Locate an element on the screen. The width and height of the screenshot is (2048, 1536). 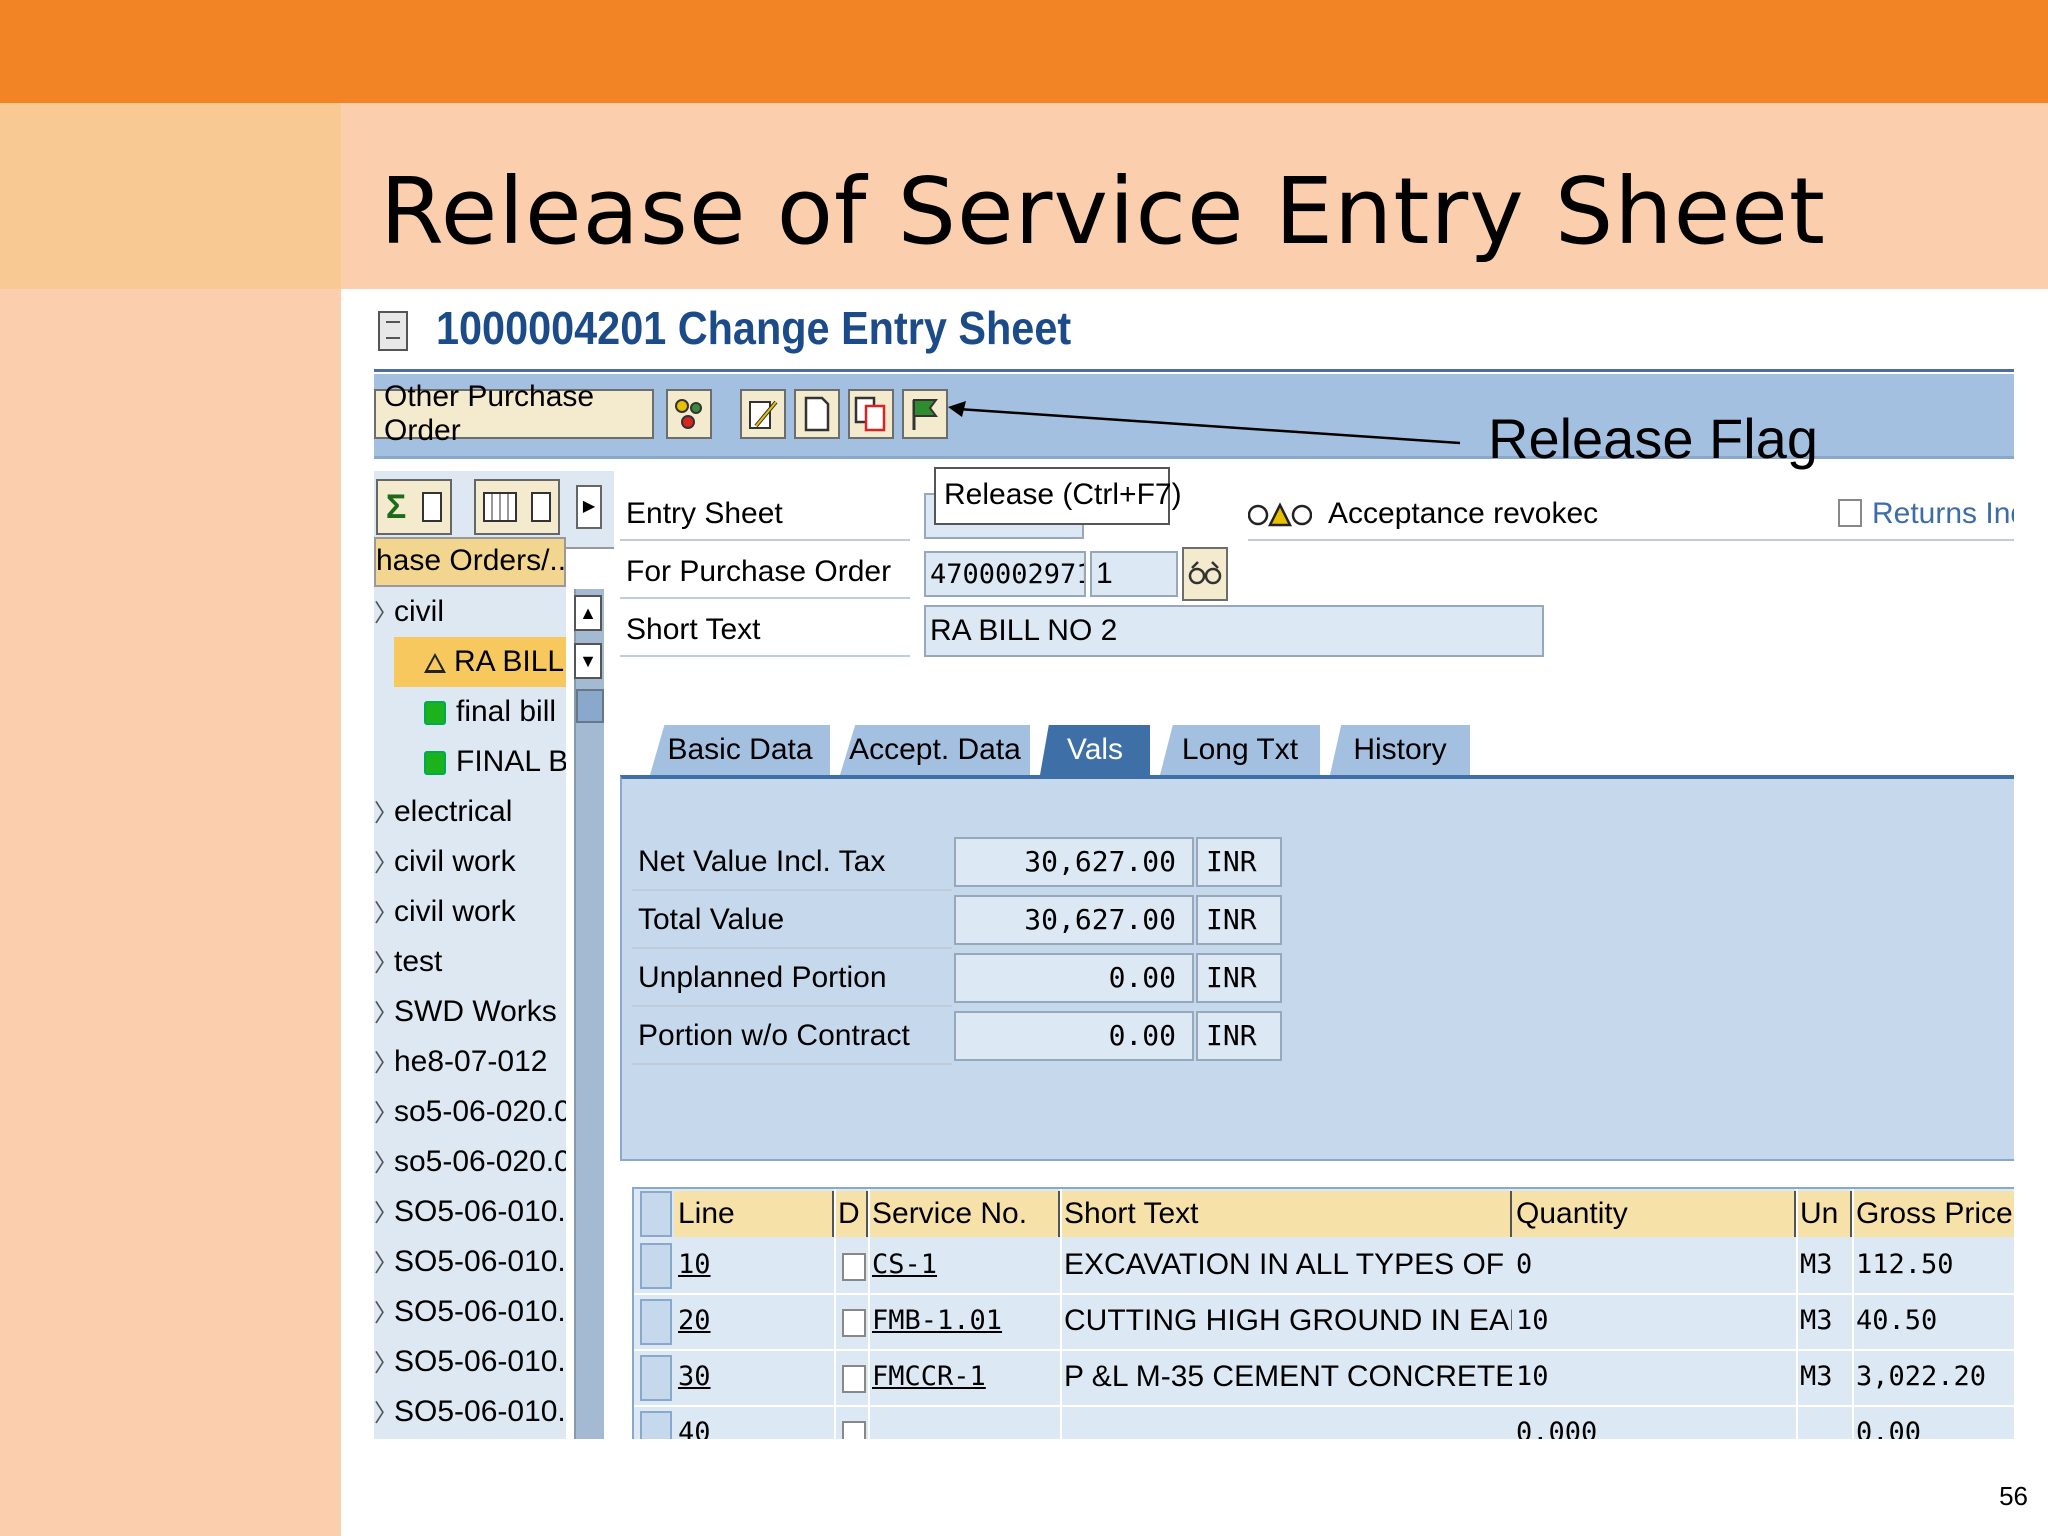
tab-vals: Vals is located at coordinates (1095, 750).